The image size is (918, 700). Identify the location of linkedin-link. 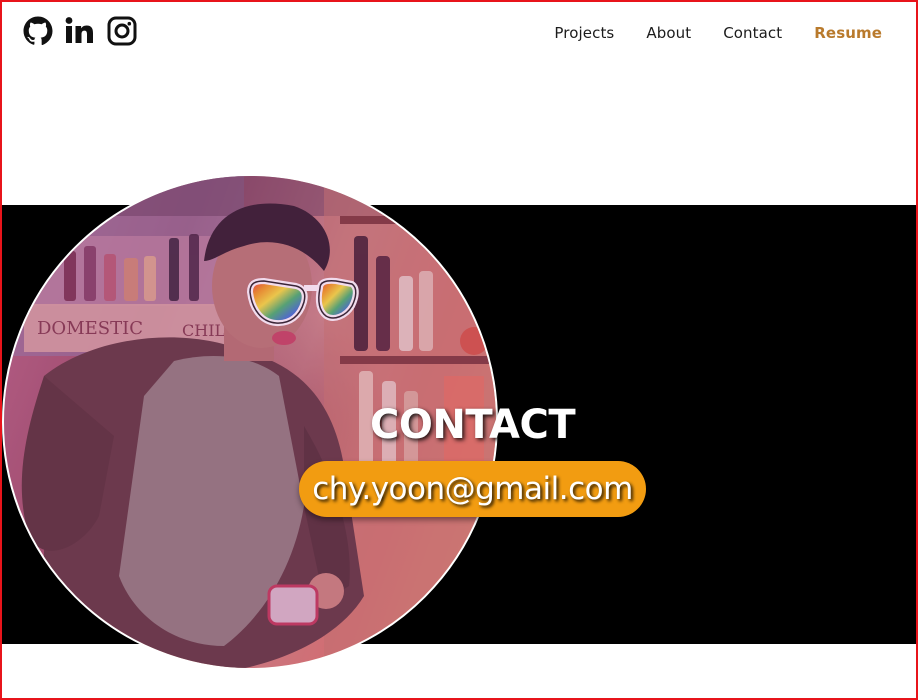
(80, 31).